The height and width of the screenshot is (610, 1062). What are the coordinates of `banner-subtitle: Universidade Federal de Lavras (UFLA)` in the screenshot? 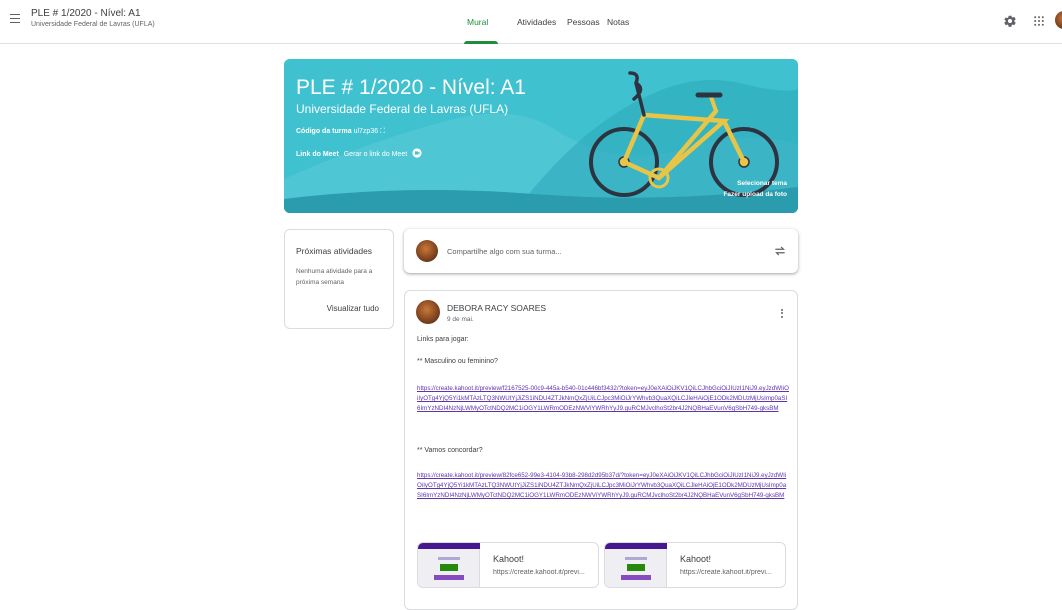 It's located at (402, 109).